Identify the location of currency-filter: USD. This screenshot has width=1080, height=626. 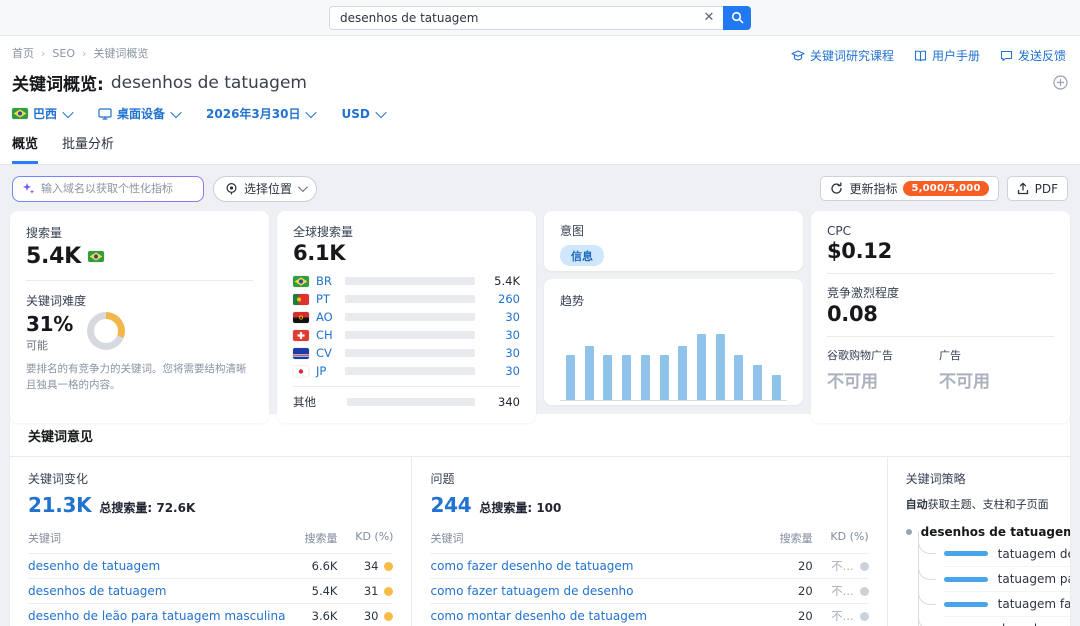
(364, 113).